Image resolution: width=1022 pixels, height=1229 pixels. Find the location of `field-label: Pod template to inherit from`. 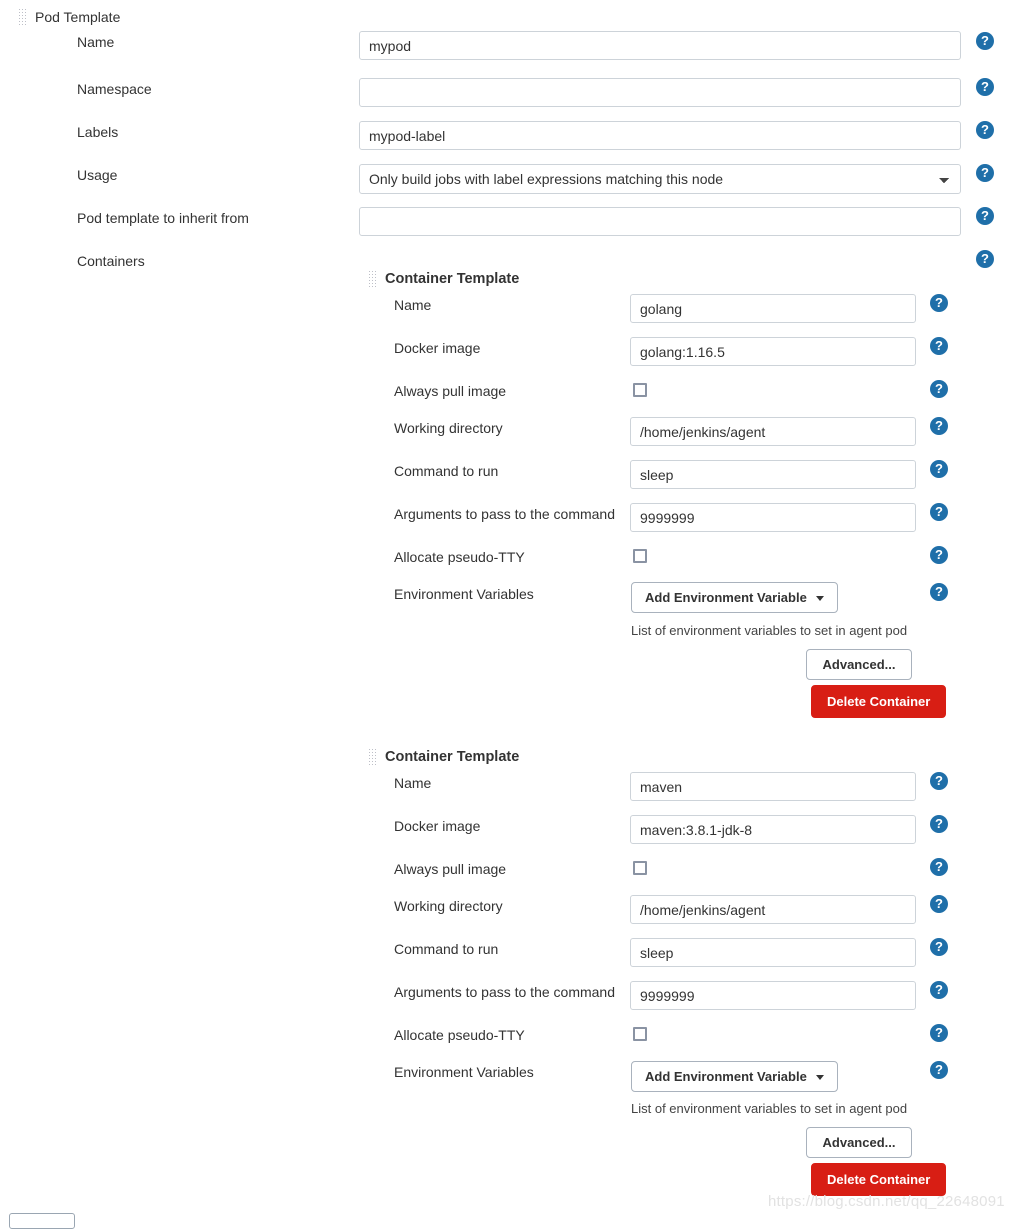

field-label: Pod template to inherit from is located at coordinates (163, 218).